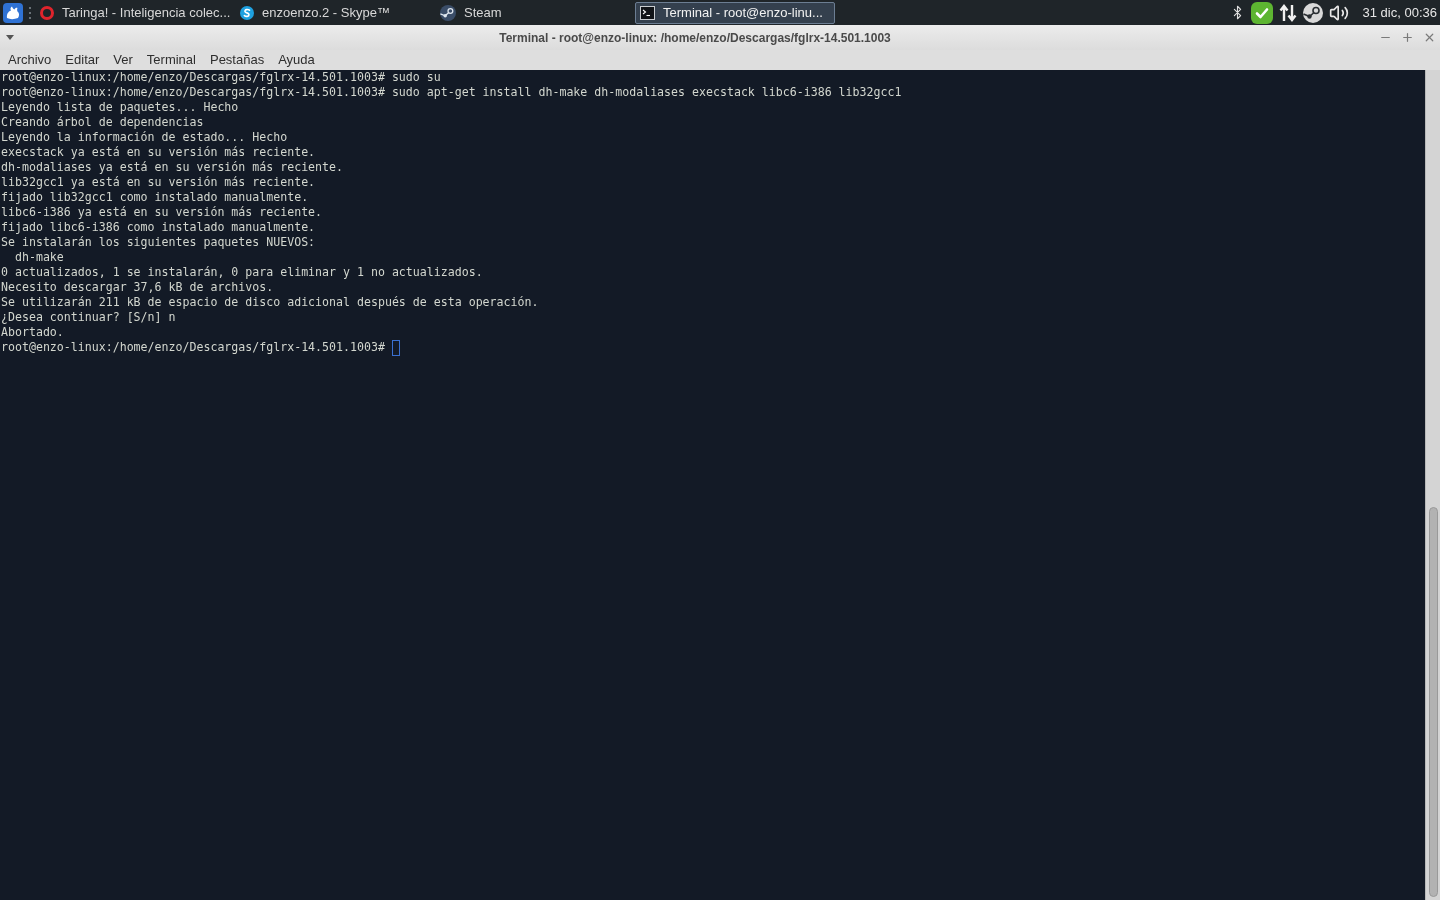 The width and height of the screenshot is (1440, 900). What do you see at coordinates (695, 38) in the screenshot?
I see `window-title: Terminal - root@enzo-linux: /home/enzo/Descargas/fglrx-14.501.1003` at bounding box center [695, 38].